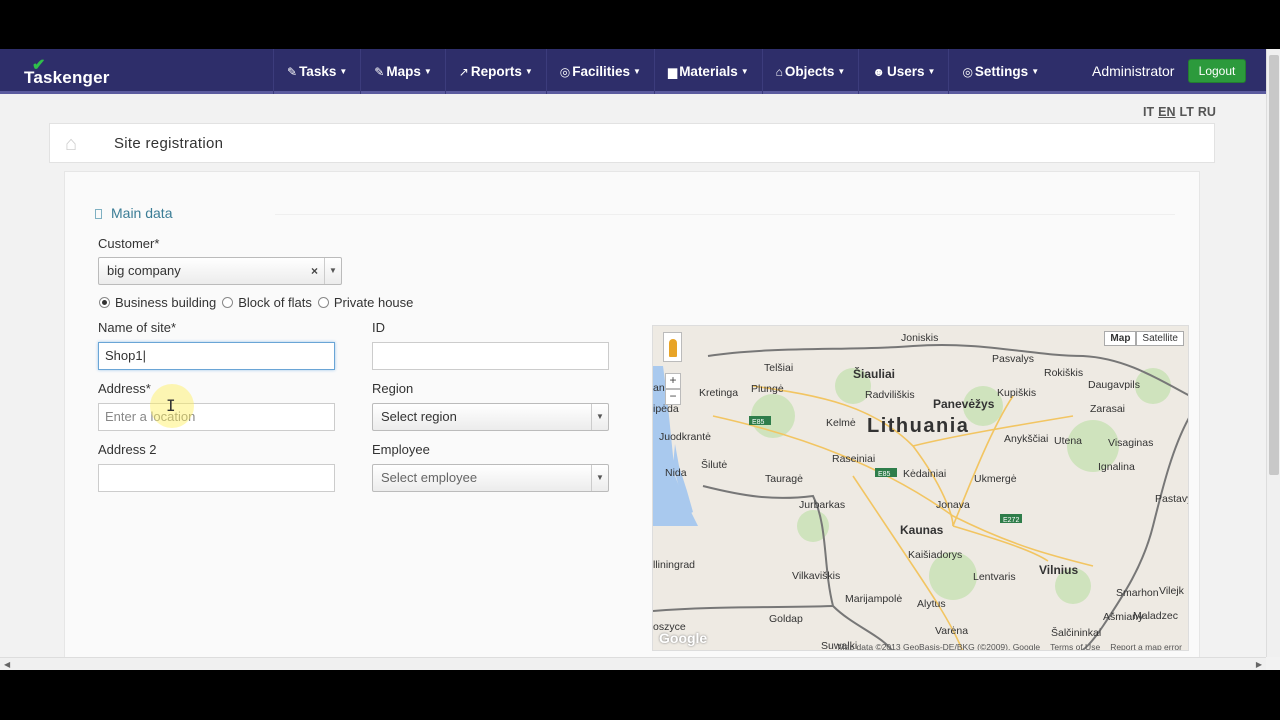 This screenshot has width=1280, height=720. Describe the element at coordinates (1172, 499) in the screenshot. I see `map-city-label: Pastavy` at that location.